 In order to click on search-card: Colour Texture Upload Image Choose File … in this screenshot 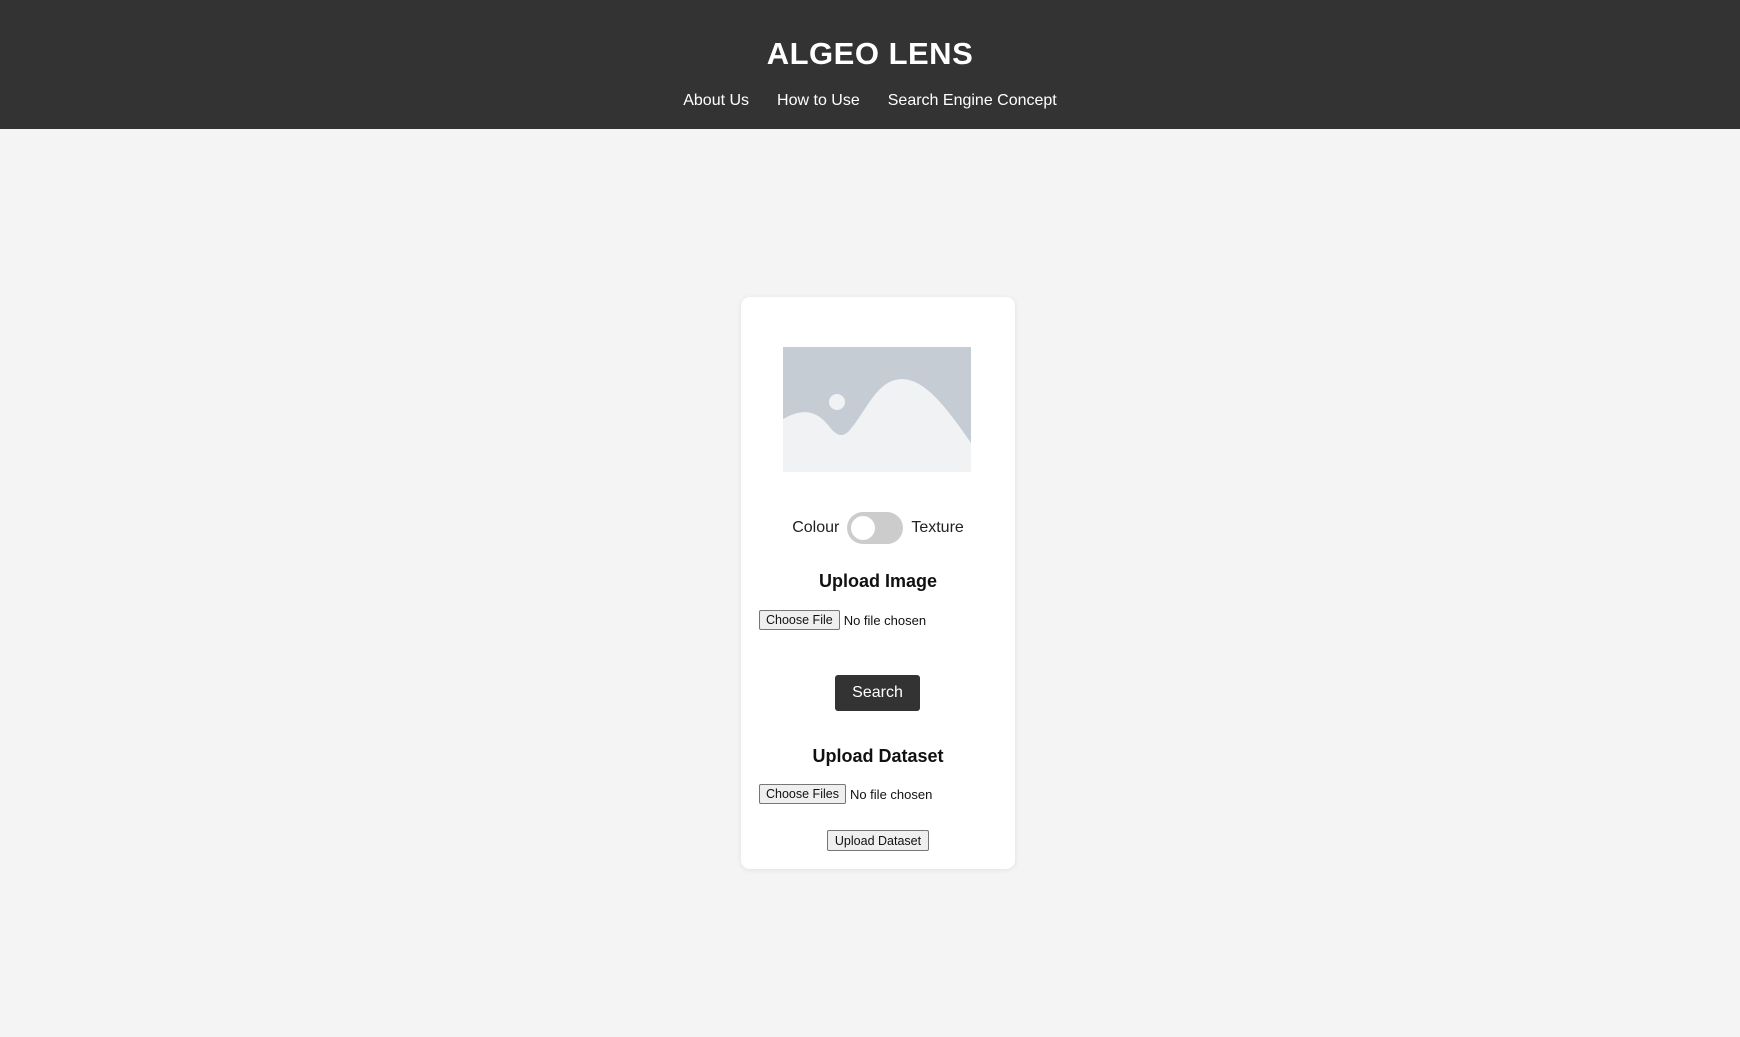, I will do `click(878, 583)`.